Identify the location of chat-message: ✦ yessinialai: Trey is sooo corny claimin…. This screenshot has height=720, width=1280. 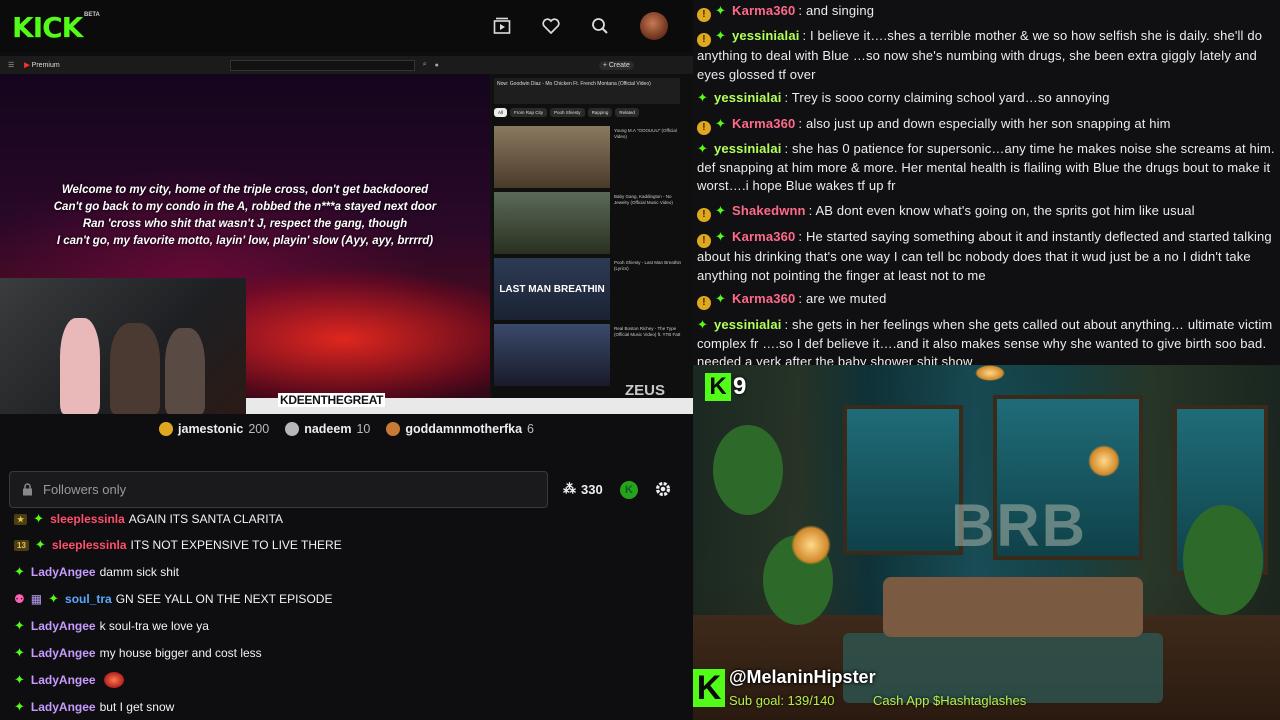
(903, 97).